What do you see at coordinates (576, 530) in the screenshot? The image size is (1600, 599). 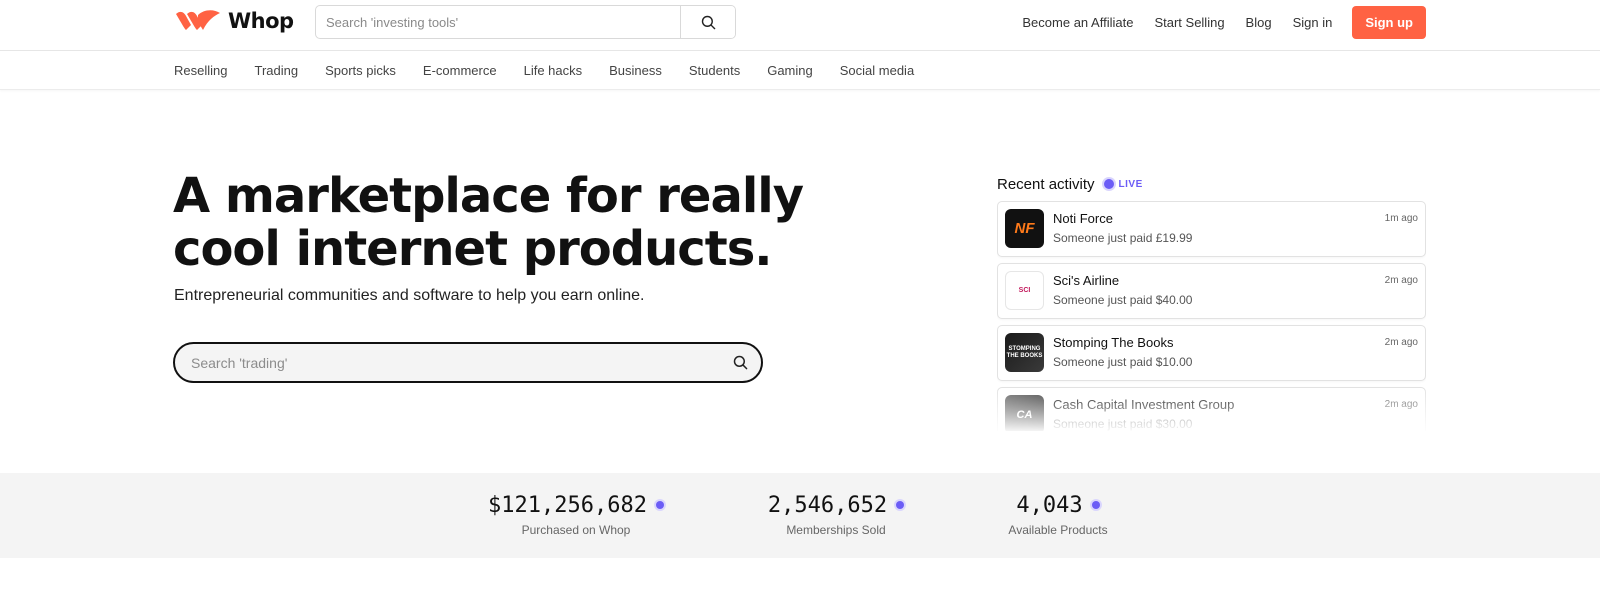 I see `stat-label: Purchased on Whop` at bounding box center [576, 530].